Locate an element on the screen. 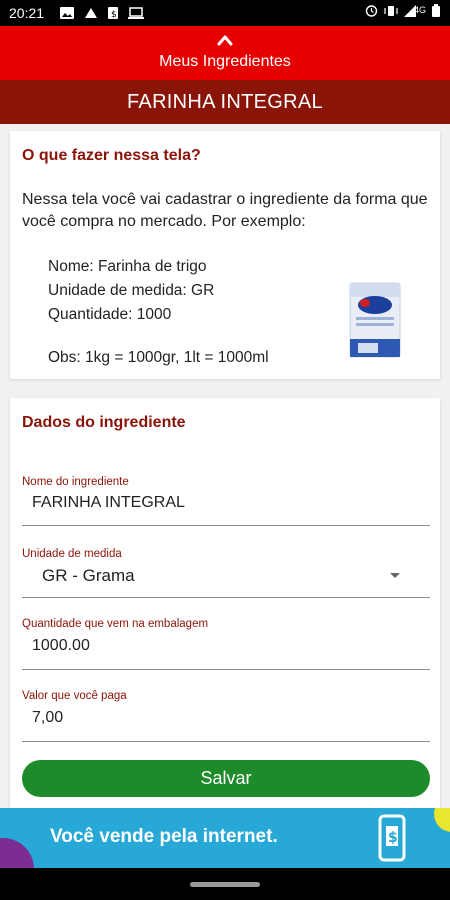  phone-money-icon: $ is located at coordinates (392, 838).